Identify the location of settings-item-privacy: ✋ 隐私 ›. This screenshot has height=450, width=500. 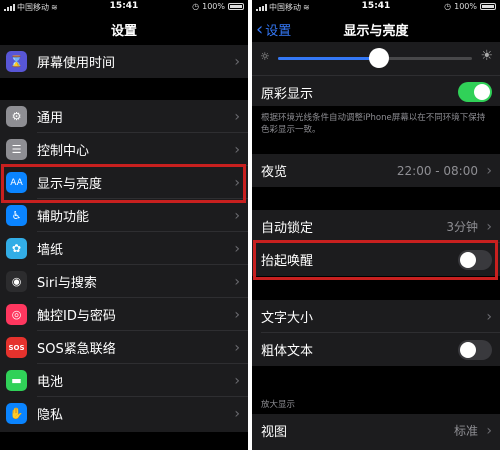
(124, 413).